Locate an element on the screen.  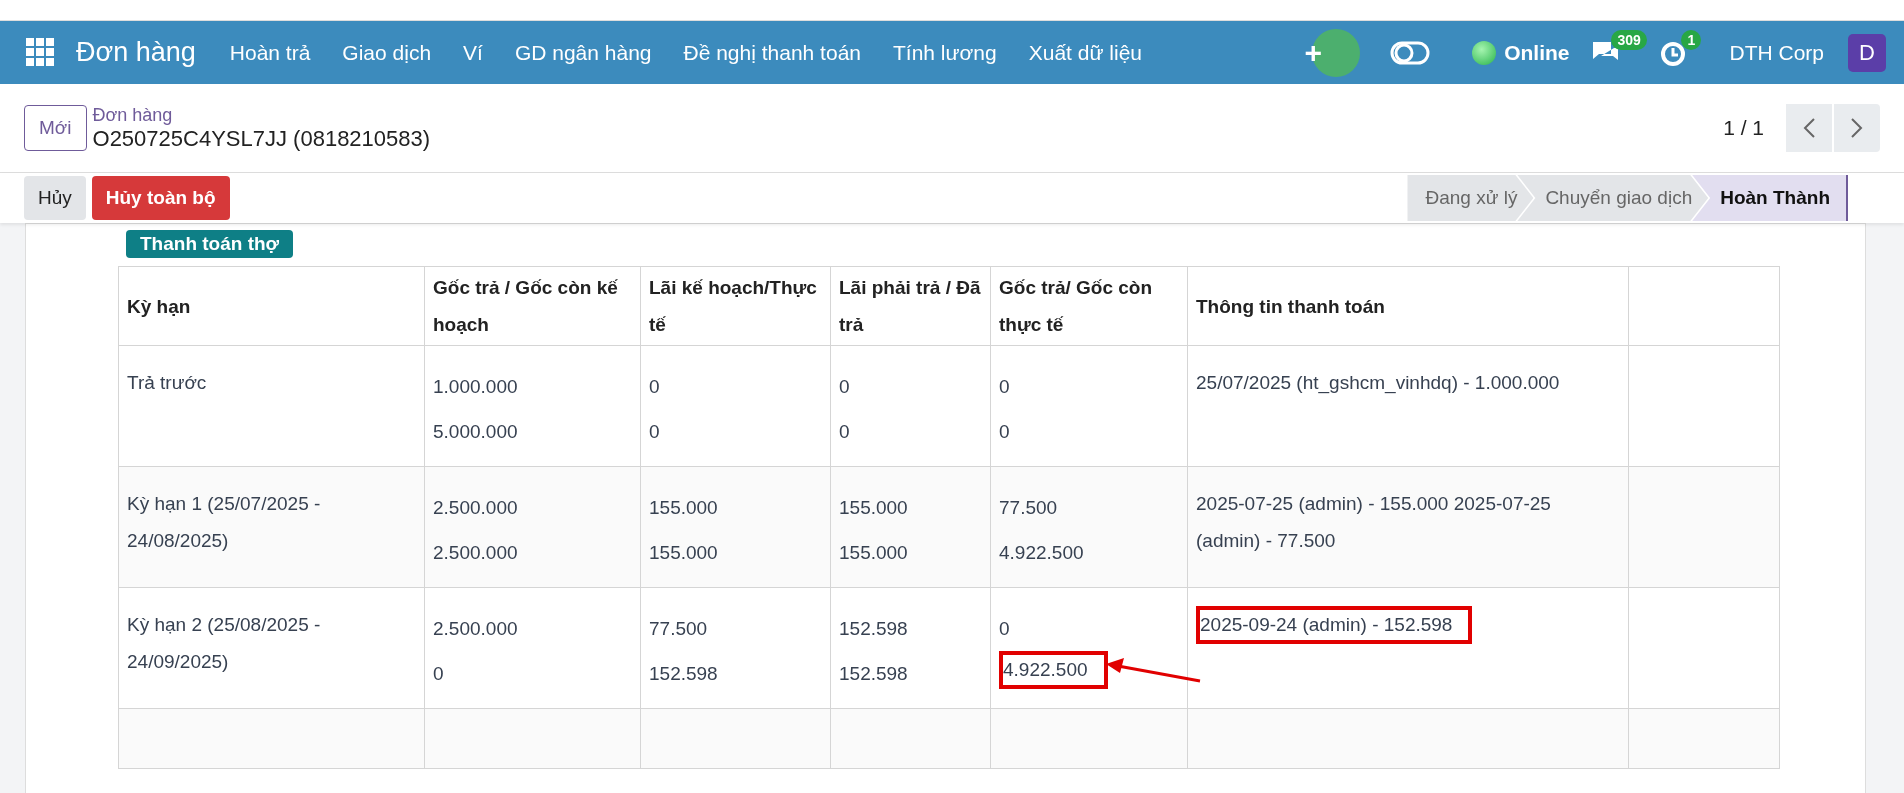
table-cell-text: 4.922.500 is located at coordinates (1041, 553).